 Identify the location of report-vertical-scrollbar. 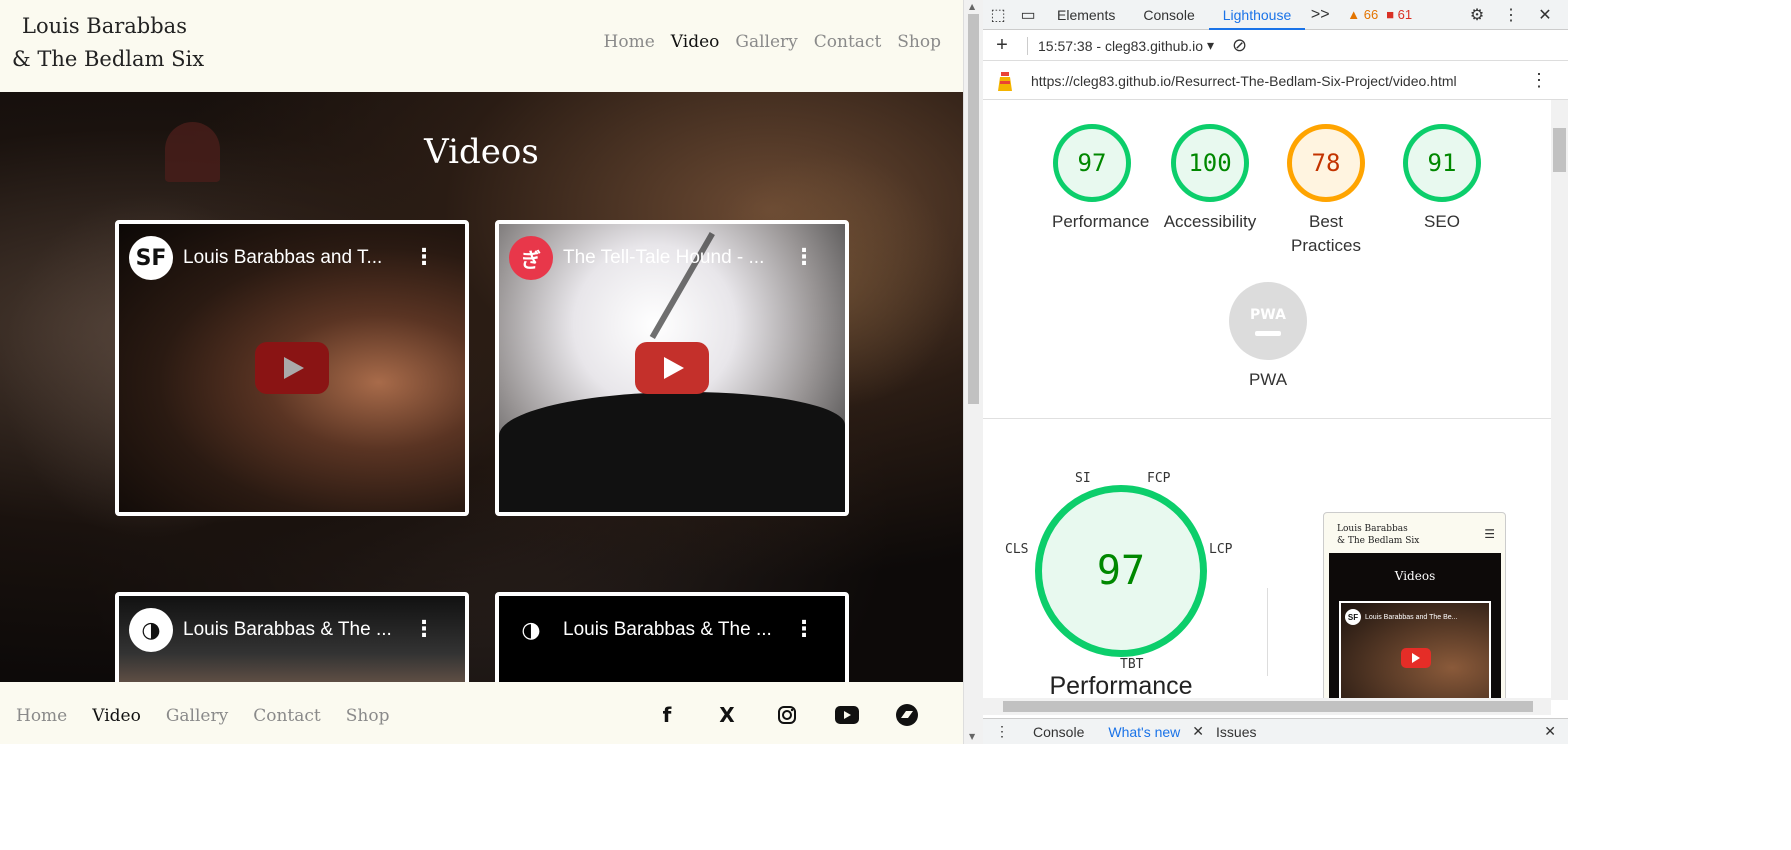
(1559, 400).